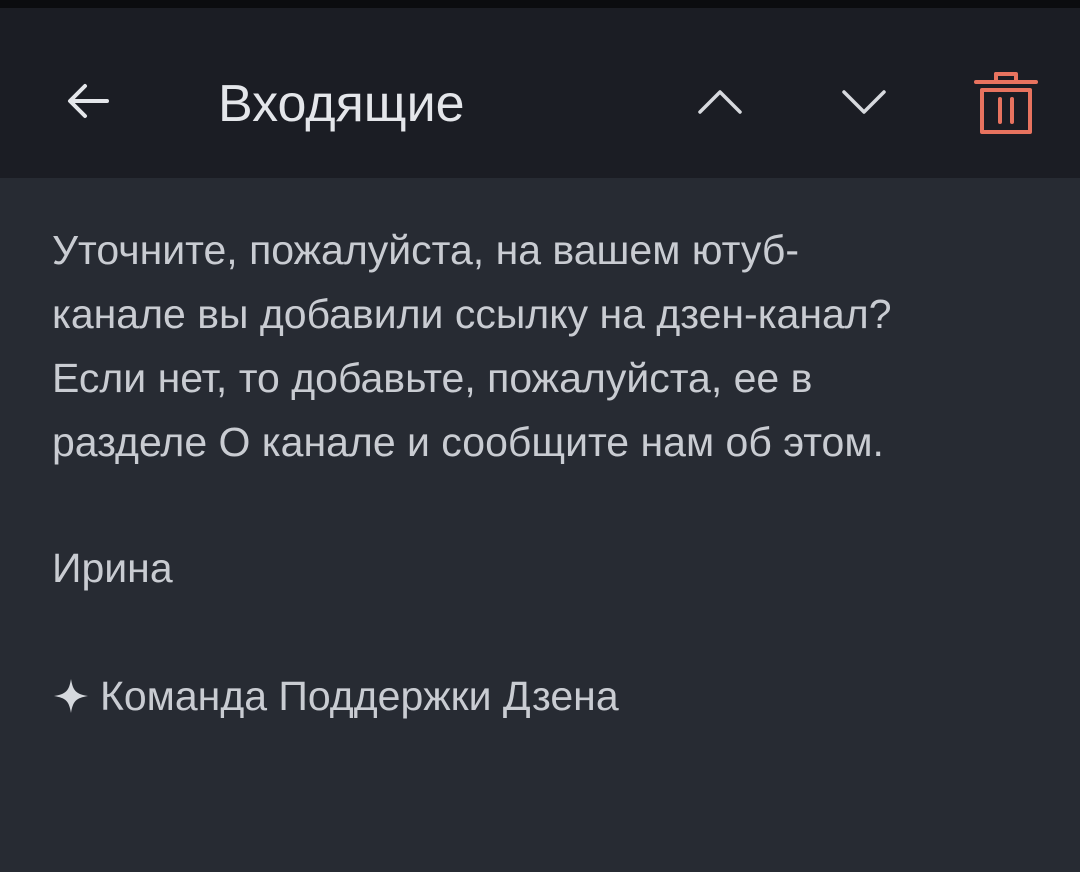 The height and width of the screenshot is (872, 1080). I want to click on trash-icon, so click(1006, 103).